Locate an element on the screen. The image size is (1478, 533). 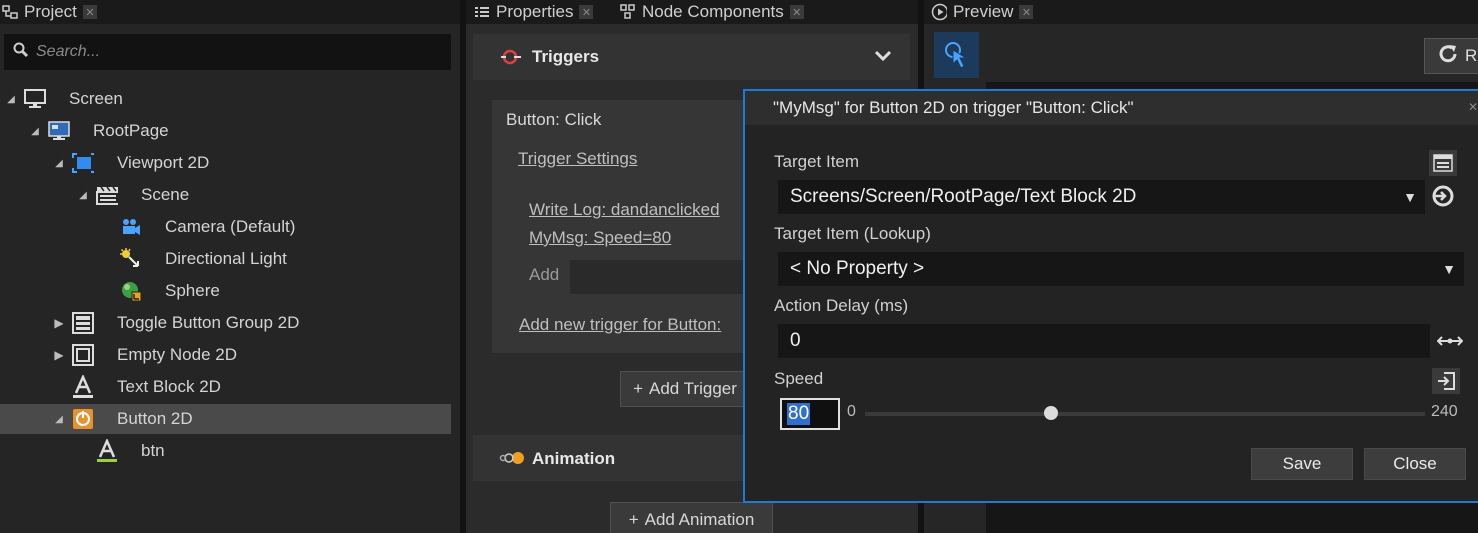
toggle-group-icon is located at coordinates (83, 323).